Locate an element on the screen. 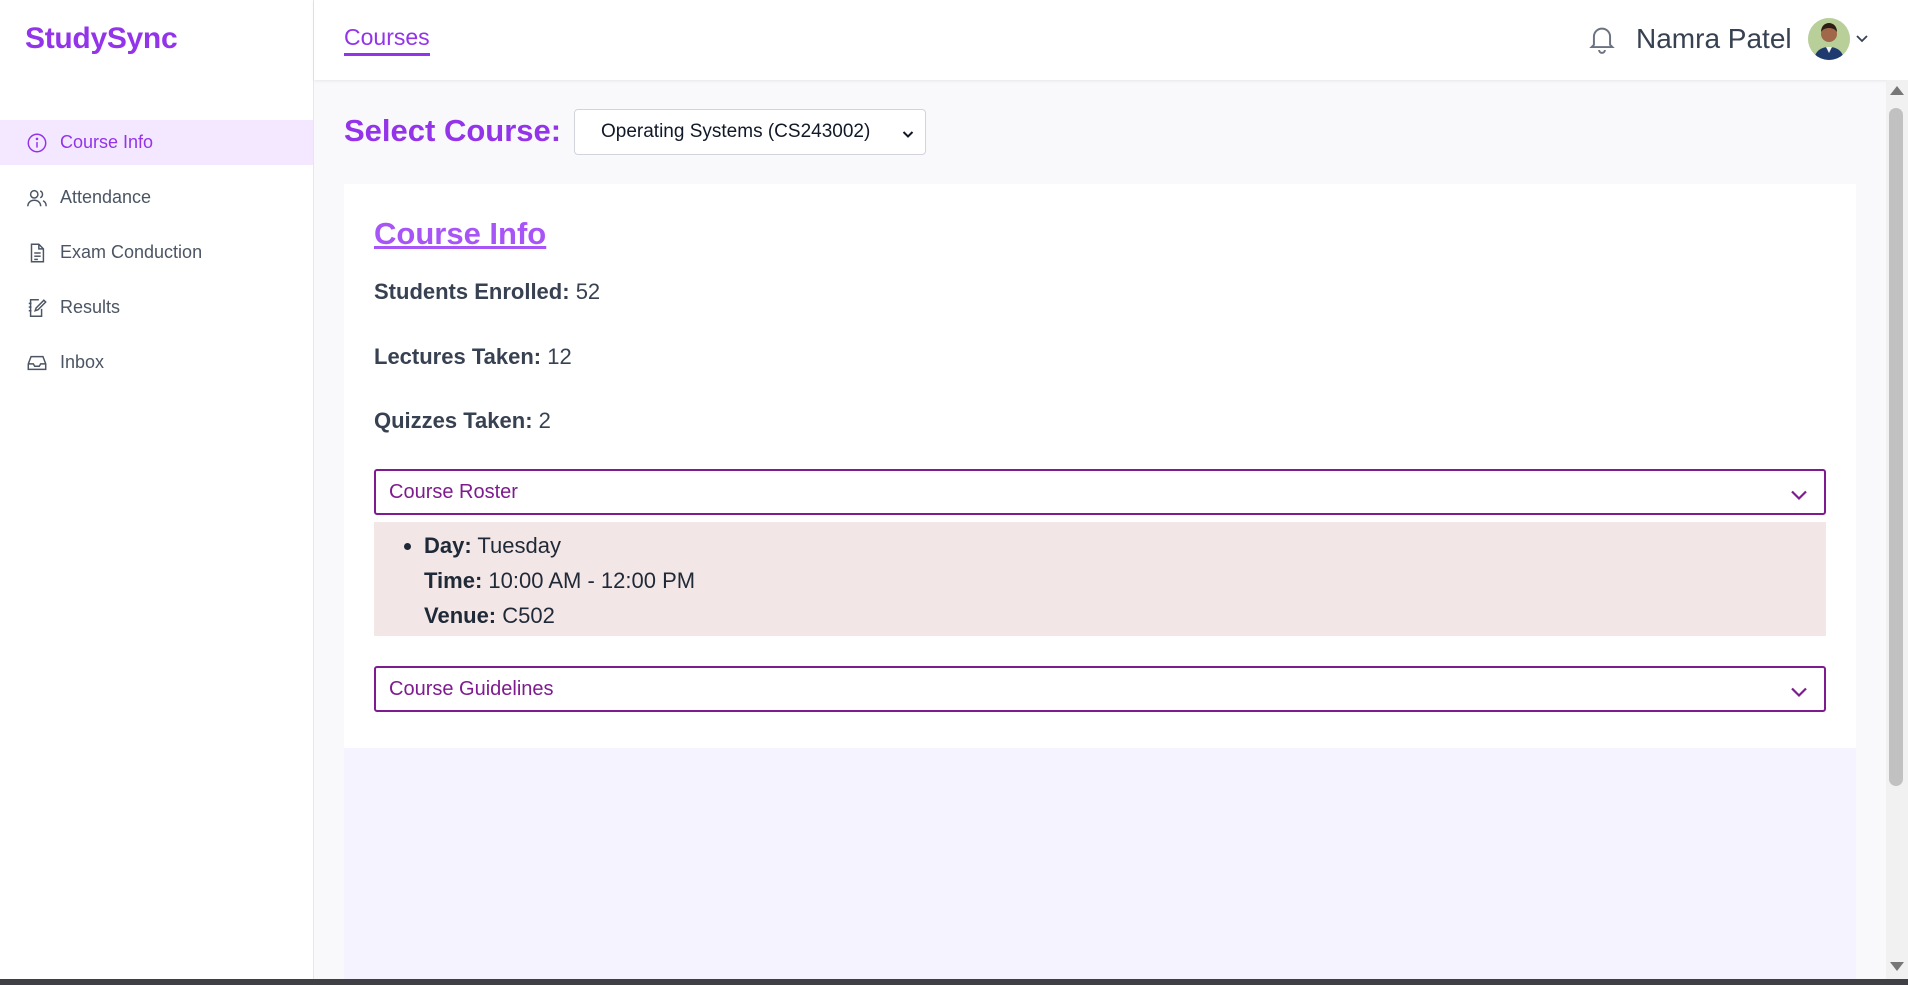 This screenshot has height=985, width=1908. sidebar-item-inbox: Inbox is located at coordinates (156, 362).